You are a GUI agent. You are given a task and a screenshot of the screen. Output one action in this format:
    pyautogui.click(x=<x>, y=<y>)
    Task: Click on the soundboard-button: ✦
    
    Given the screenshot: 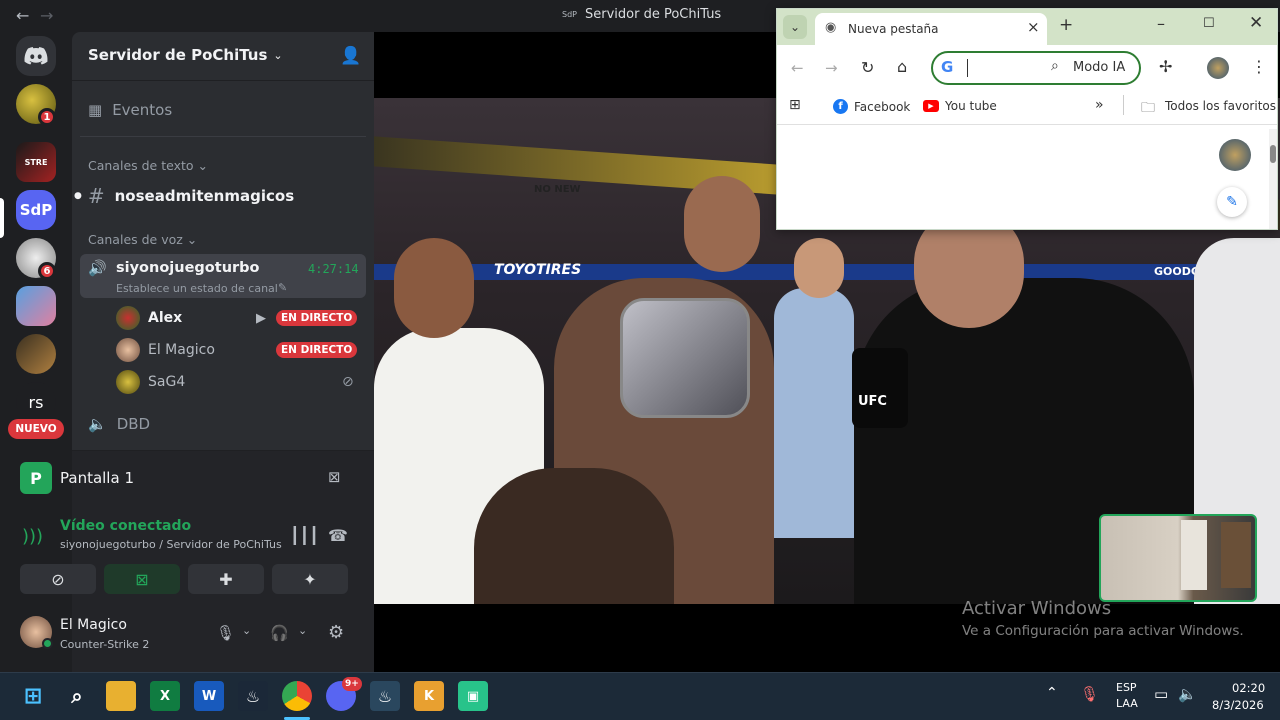 What is the action you would take?
    pyautogui.click(x=310, y=579)
    